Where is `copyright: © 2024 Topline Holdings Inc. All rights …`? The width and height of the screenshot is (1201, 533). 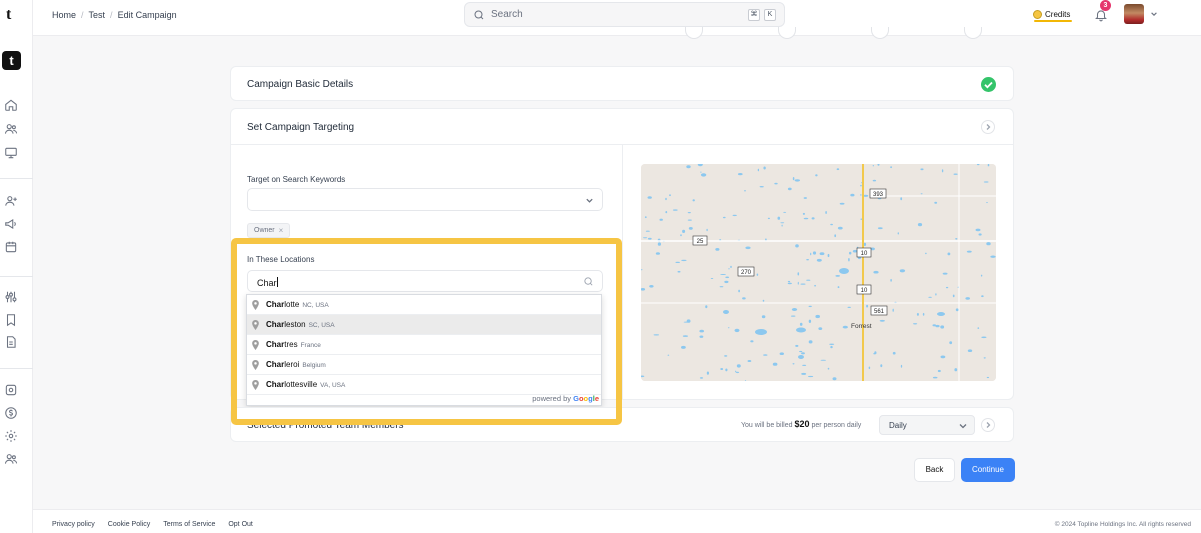 copyright: © 2024 Topline Holdings Inc. All rights … is located at coordinates (1122, 524).